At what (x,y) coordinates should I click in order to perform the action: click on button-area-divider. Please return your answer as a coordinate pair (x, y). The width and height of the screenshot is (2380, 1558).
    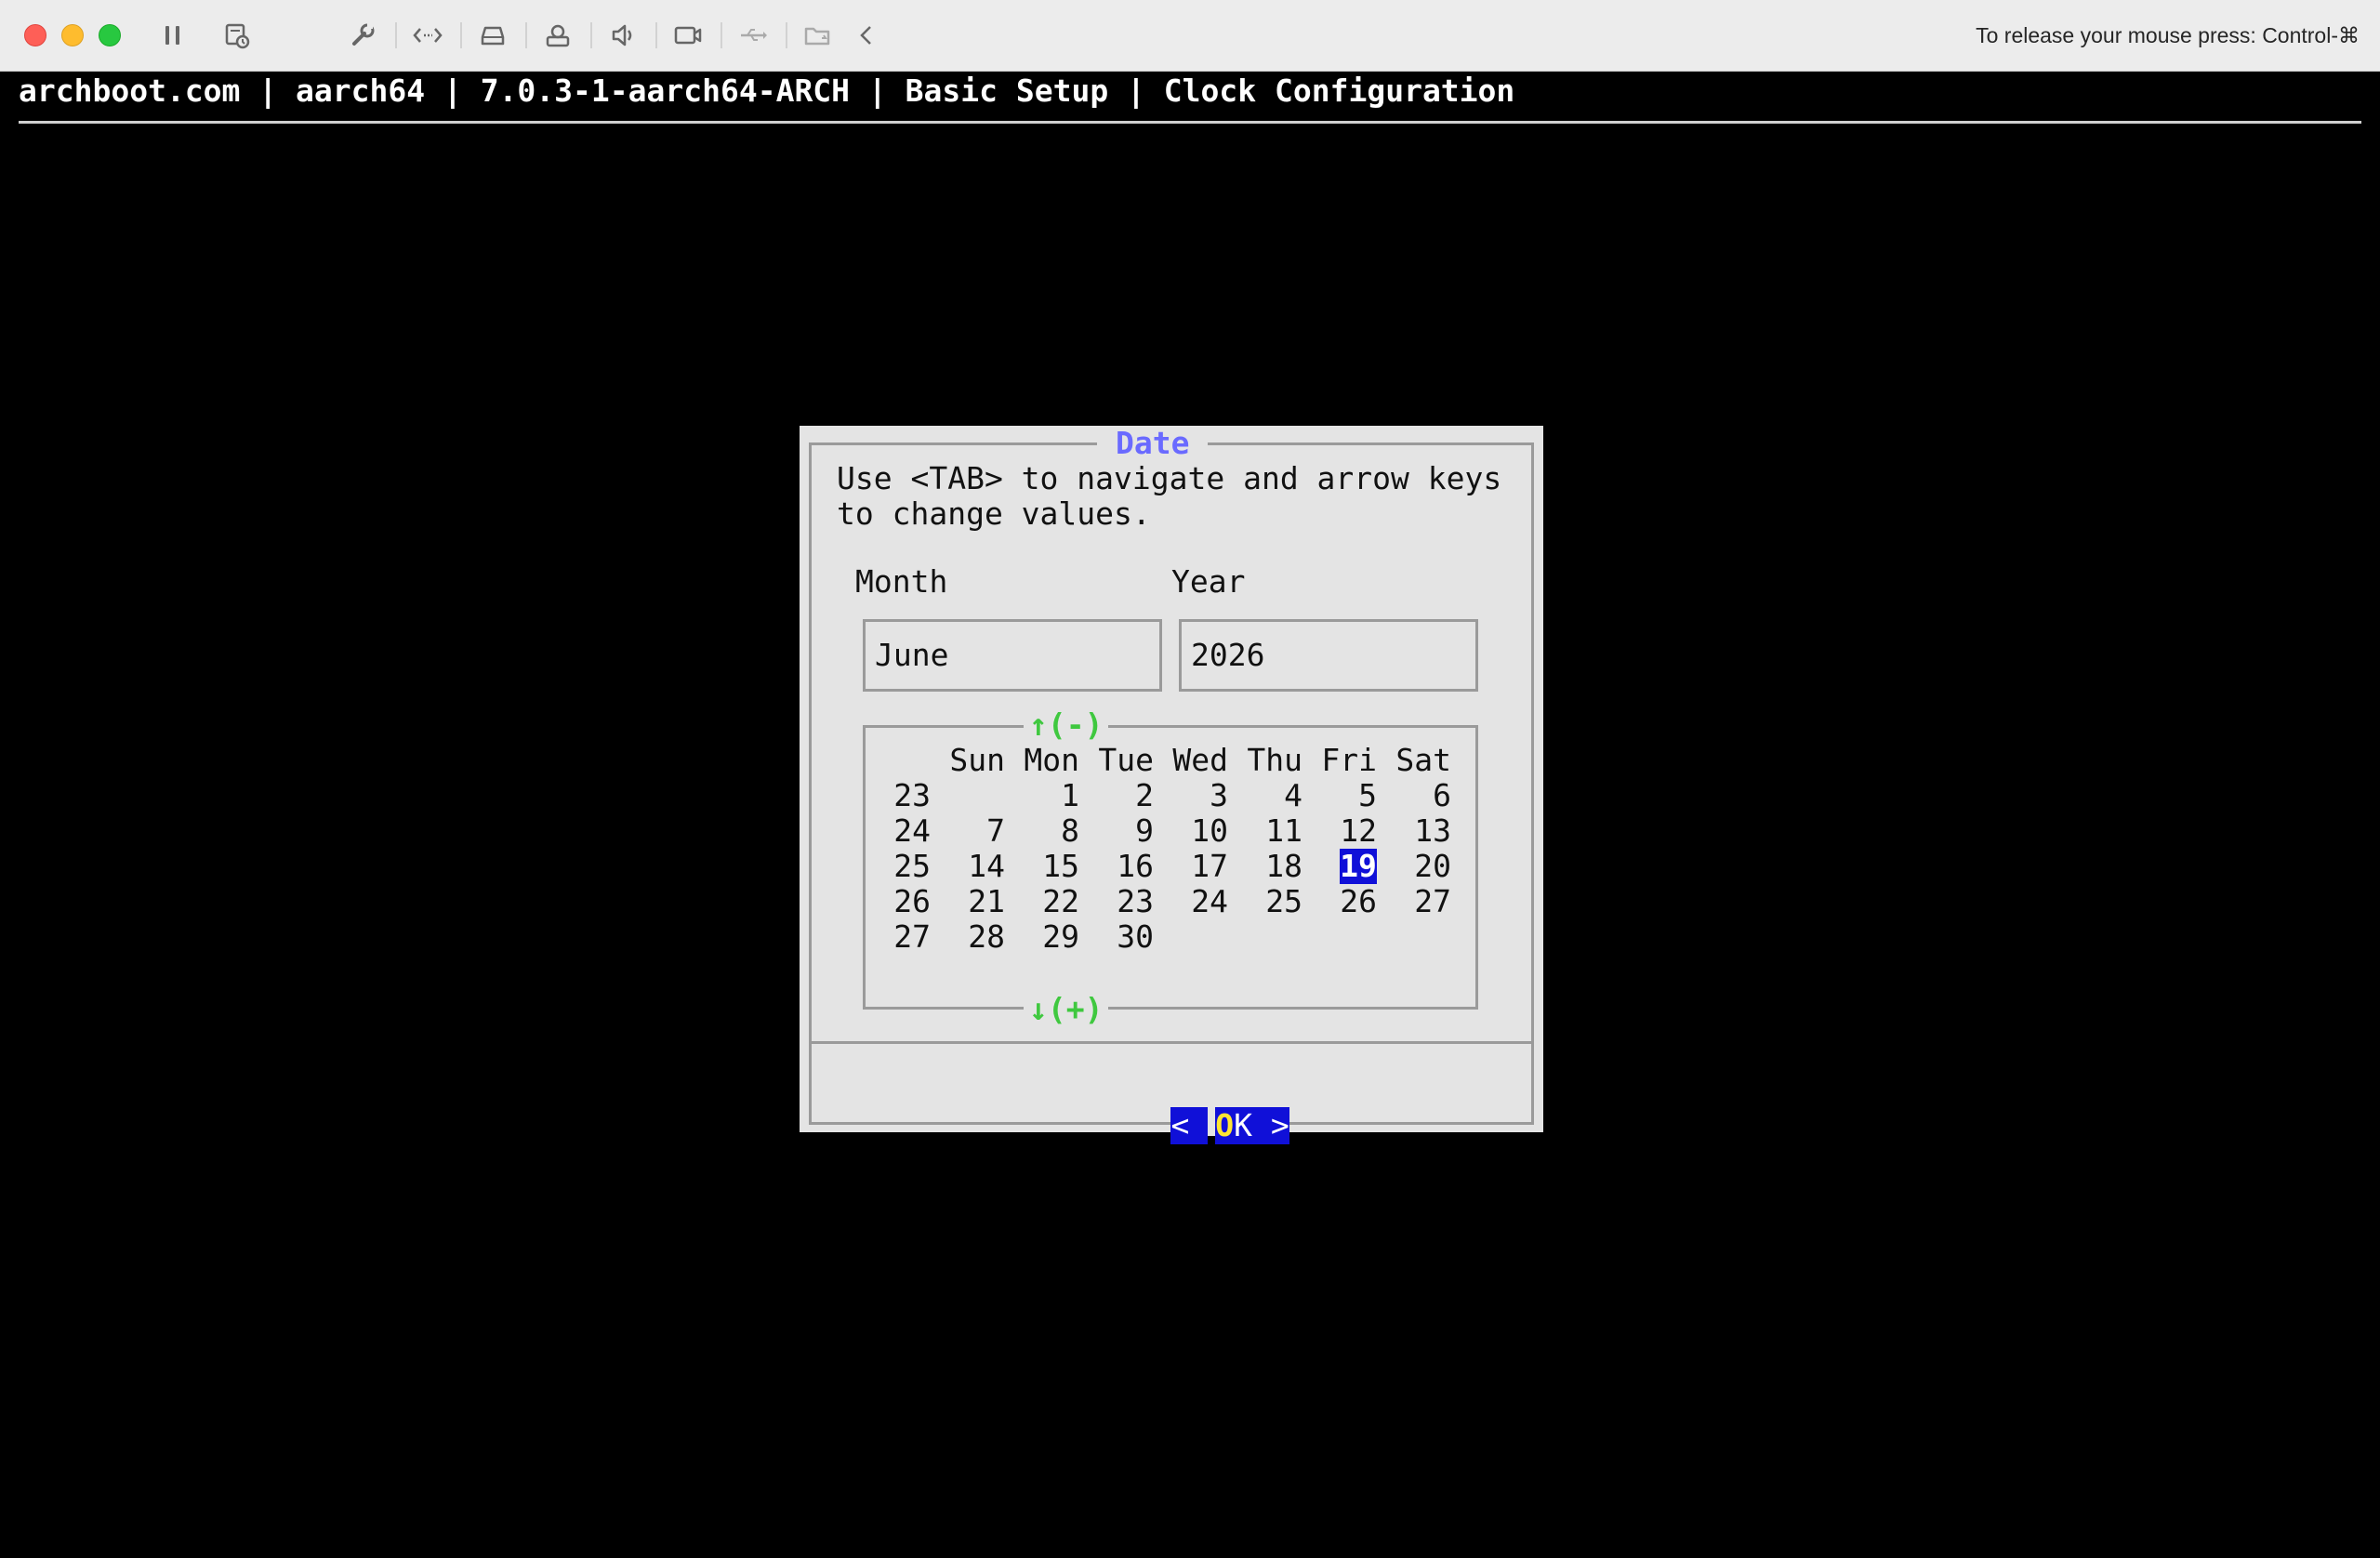
    Looking at the image, I should click on (1171, 1043).